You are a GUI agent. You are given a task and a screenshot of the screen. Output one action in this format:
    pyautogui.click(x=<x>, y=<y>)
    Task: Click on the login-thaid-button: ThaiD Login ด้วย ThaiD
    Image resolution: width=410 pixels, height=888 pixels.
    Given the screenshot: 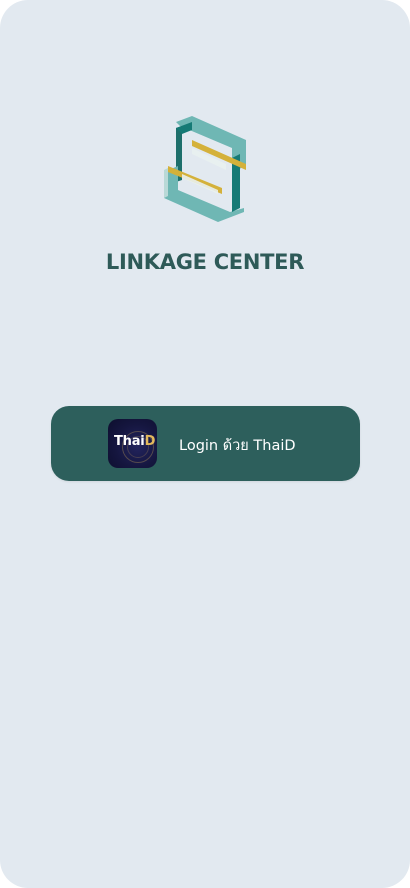 What is the action you would take?
    pyautogui.click(x=205, y=443)
    